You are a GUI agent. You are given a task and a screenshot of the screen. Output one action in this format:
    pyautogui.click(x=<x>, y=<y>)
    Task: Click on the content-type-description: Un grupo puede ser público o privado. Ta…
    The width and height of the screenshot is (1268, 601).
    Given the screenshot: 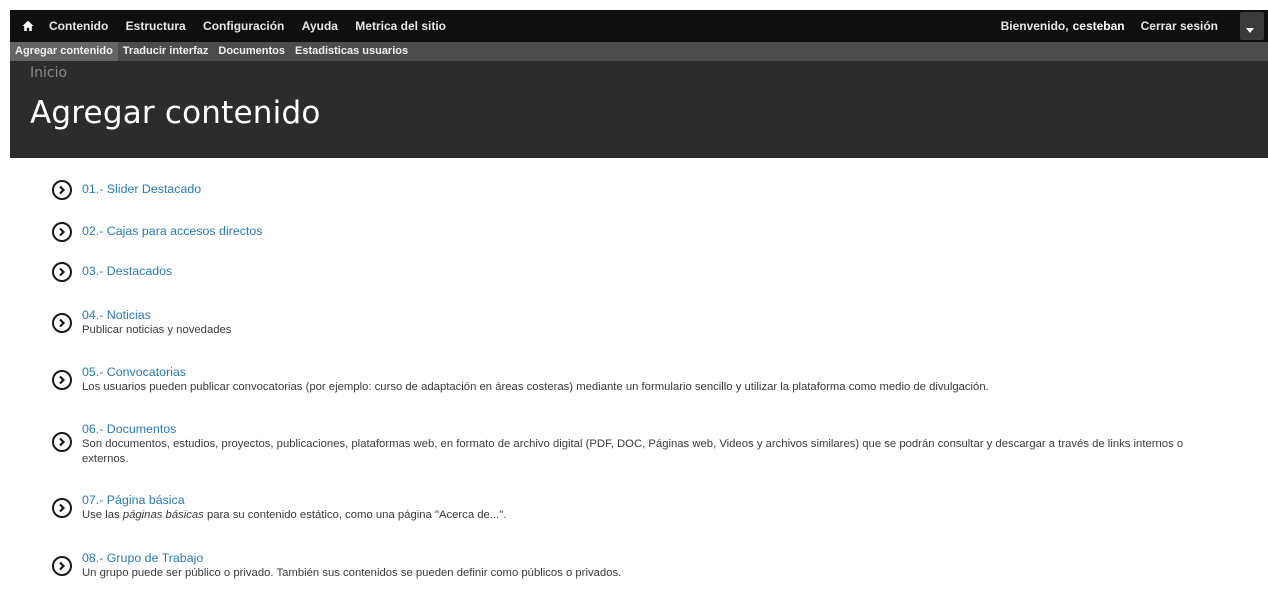 What is the action you would take?
    pyautogui.click(x=352, y=573)
    